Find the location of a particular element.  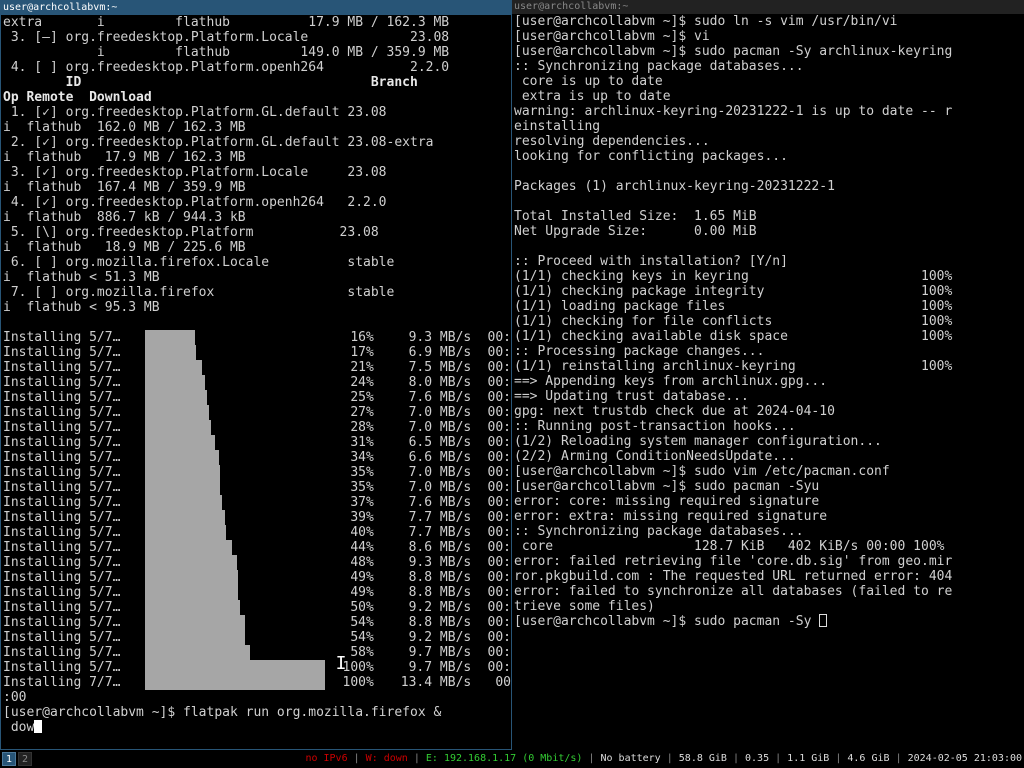

install-list-line: i flathub < 51.3 MB is located at coordinates (81, 277).